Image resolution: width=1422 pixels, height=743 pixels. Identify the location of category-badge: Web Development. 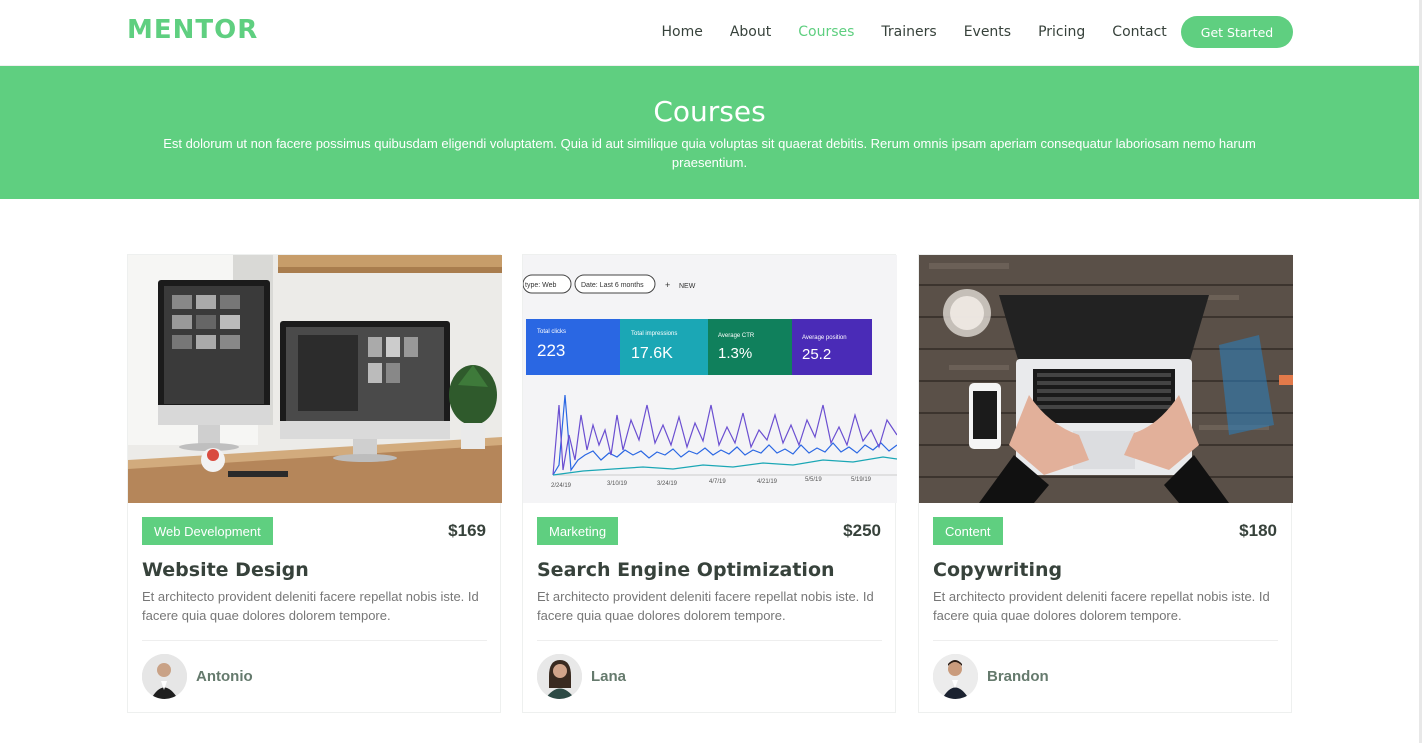
(207, 531).